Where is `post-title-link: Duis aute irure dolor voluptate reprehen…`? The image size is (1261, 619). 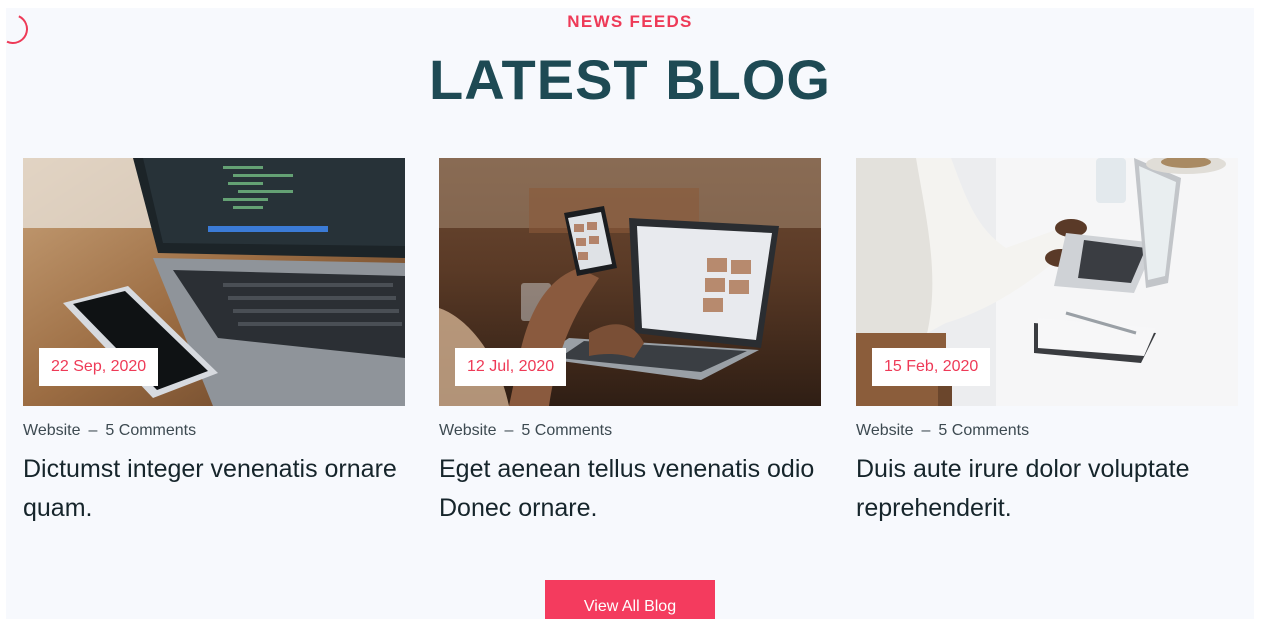
post-title-link: Duis aute irure dolor voluptate reprehen… is located at coordinates (1047, 489).